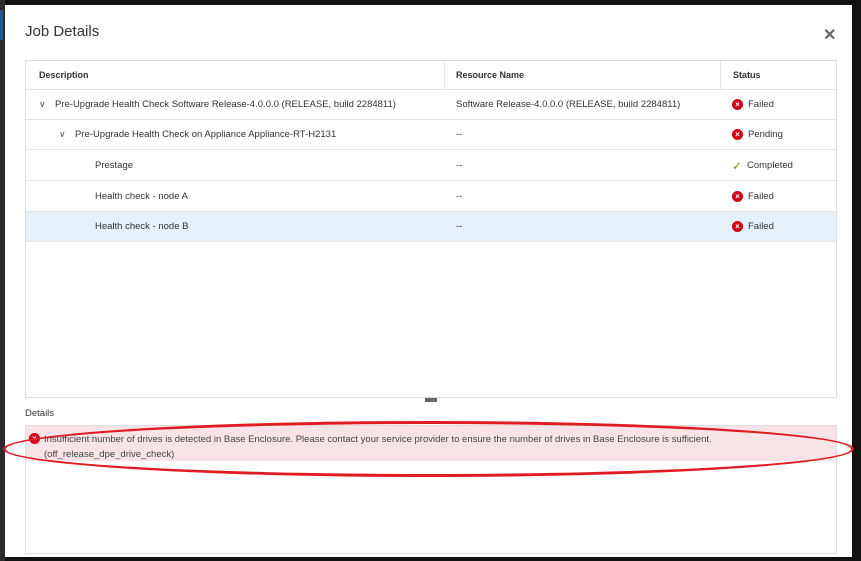 This screenshot has width=861, height=561. What do you see at coordinates (141, 196) in the screenshot?
I see `row-description: Health check - node A` at bounding box center [141, 196].